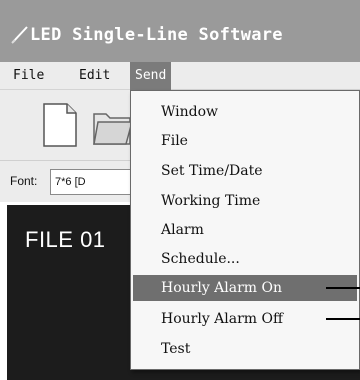 Image resolution: width=360 pixels, height=380 pixels. Describe the element at coordinates (28, 76) in the screenshot. I see `menu-file: File` at that location.